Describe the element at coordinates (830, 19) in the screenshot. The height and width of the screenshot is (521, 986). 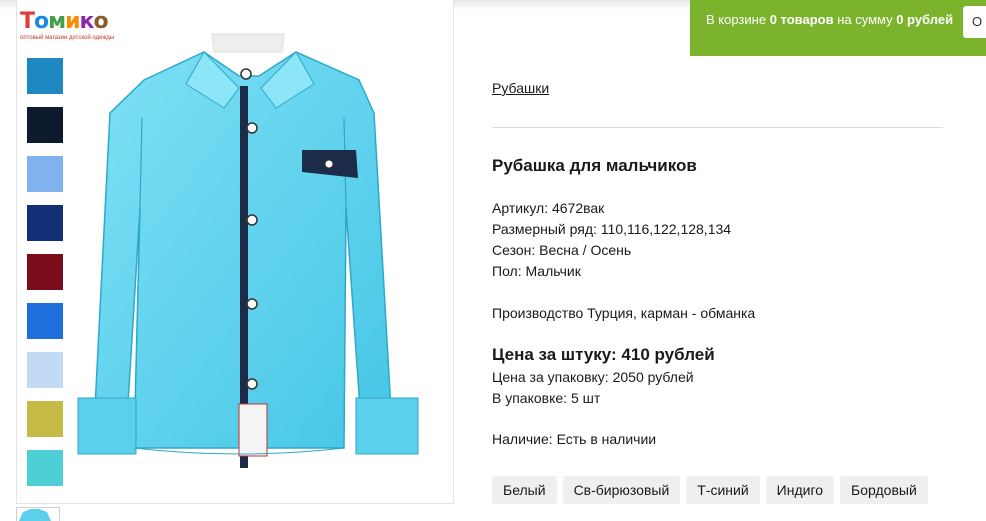
I see `cart-summary-text: В корзине 0 товаров на сумму 0 рублей` at that location.